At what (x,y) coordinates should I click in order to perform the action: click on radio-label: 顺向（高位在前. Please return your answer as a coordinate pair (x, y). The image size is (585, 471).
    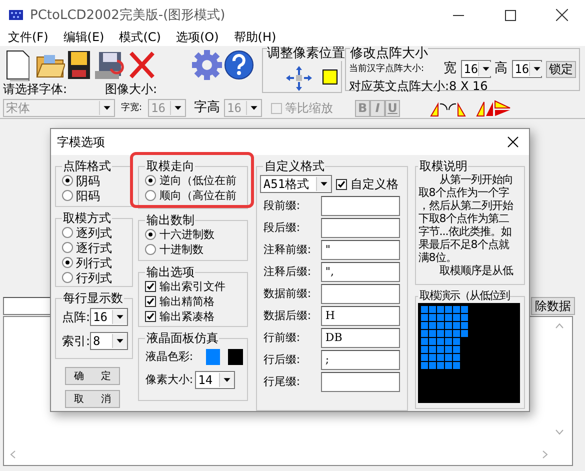
    Looking at the image, I should click on (197, 195).